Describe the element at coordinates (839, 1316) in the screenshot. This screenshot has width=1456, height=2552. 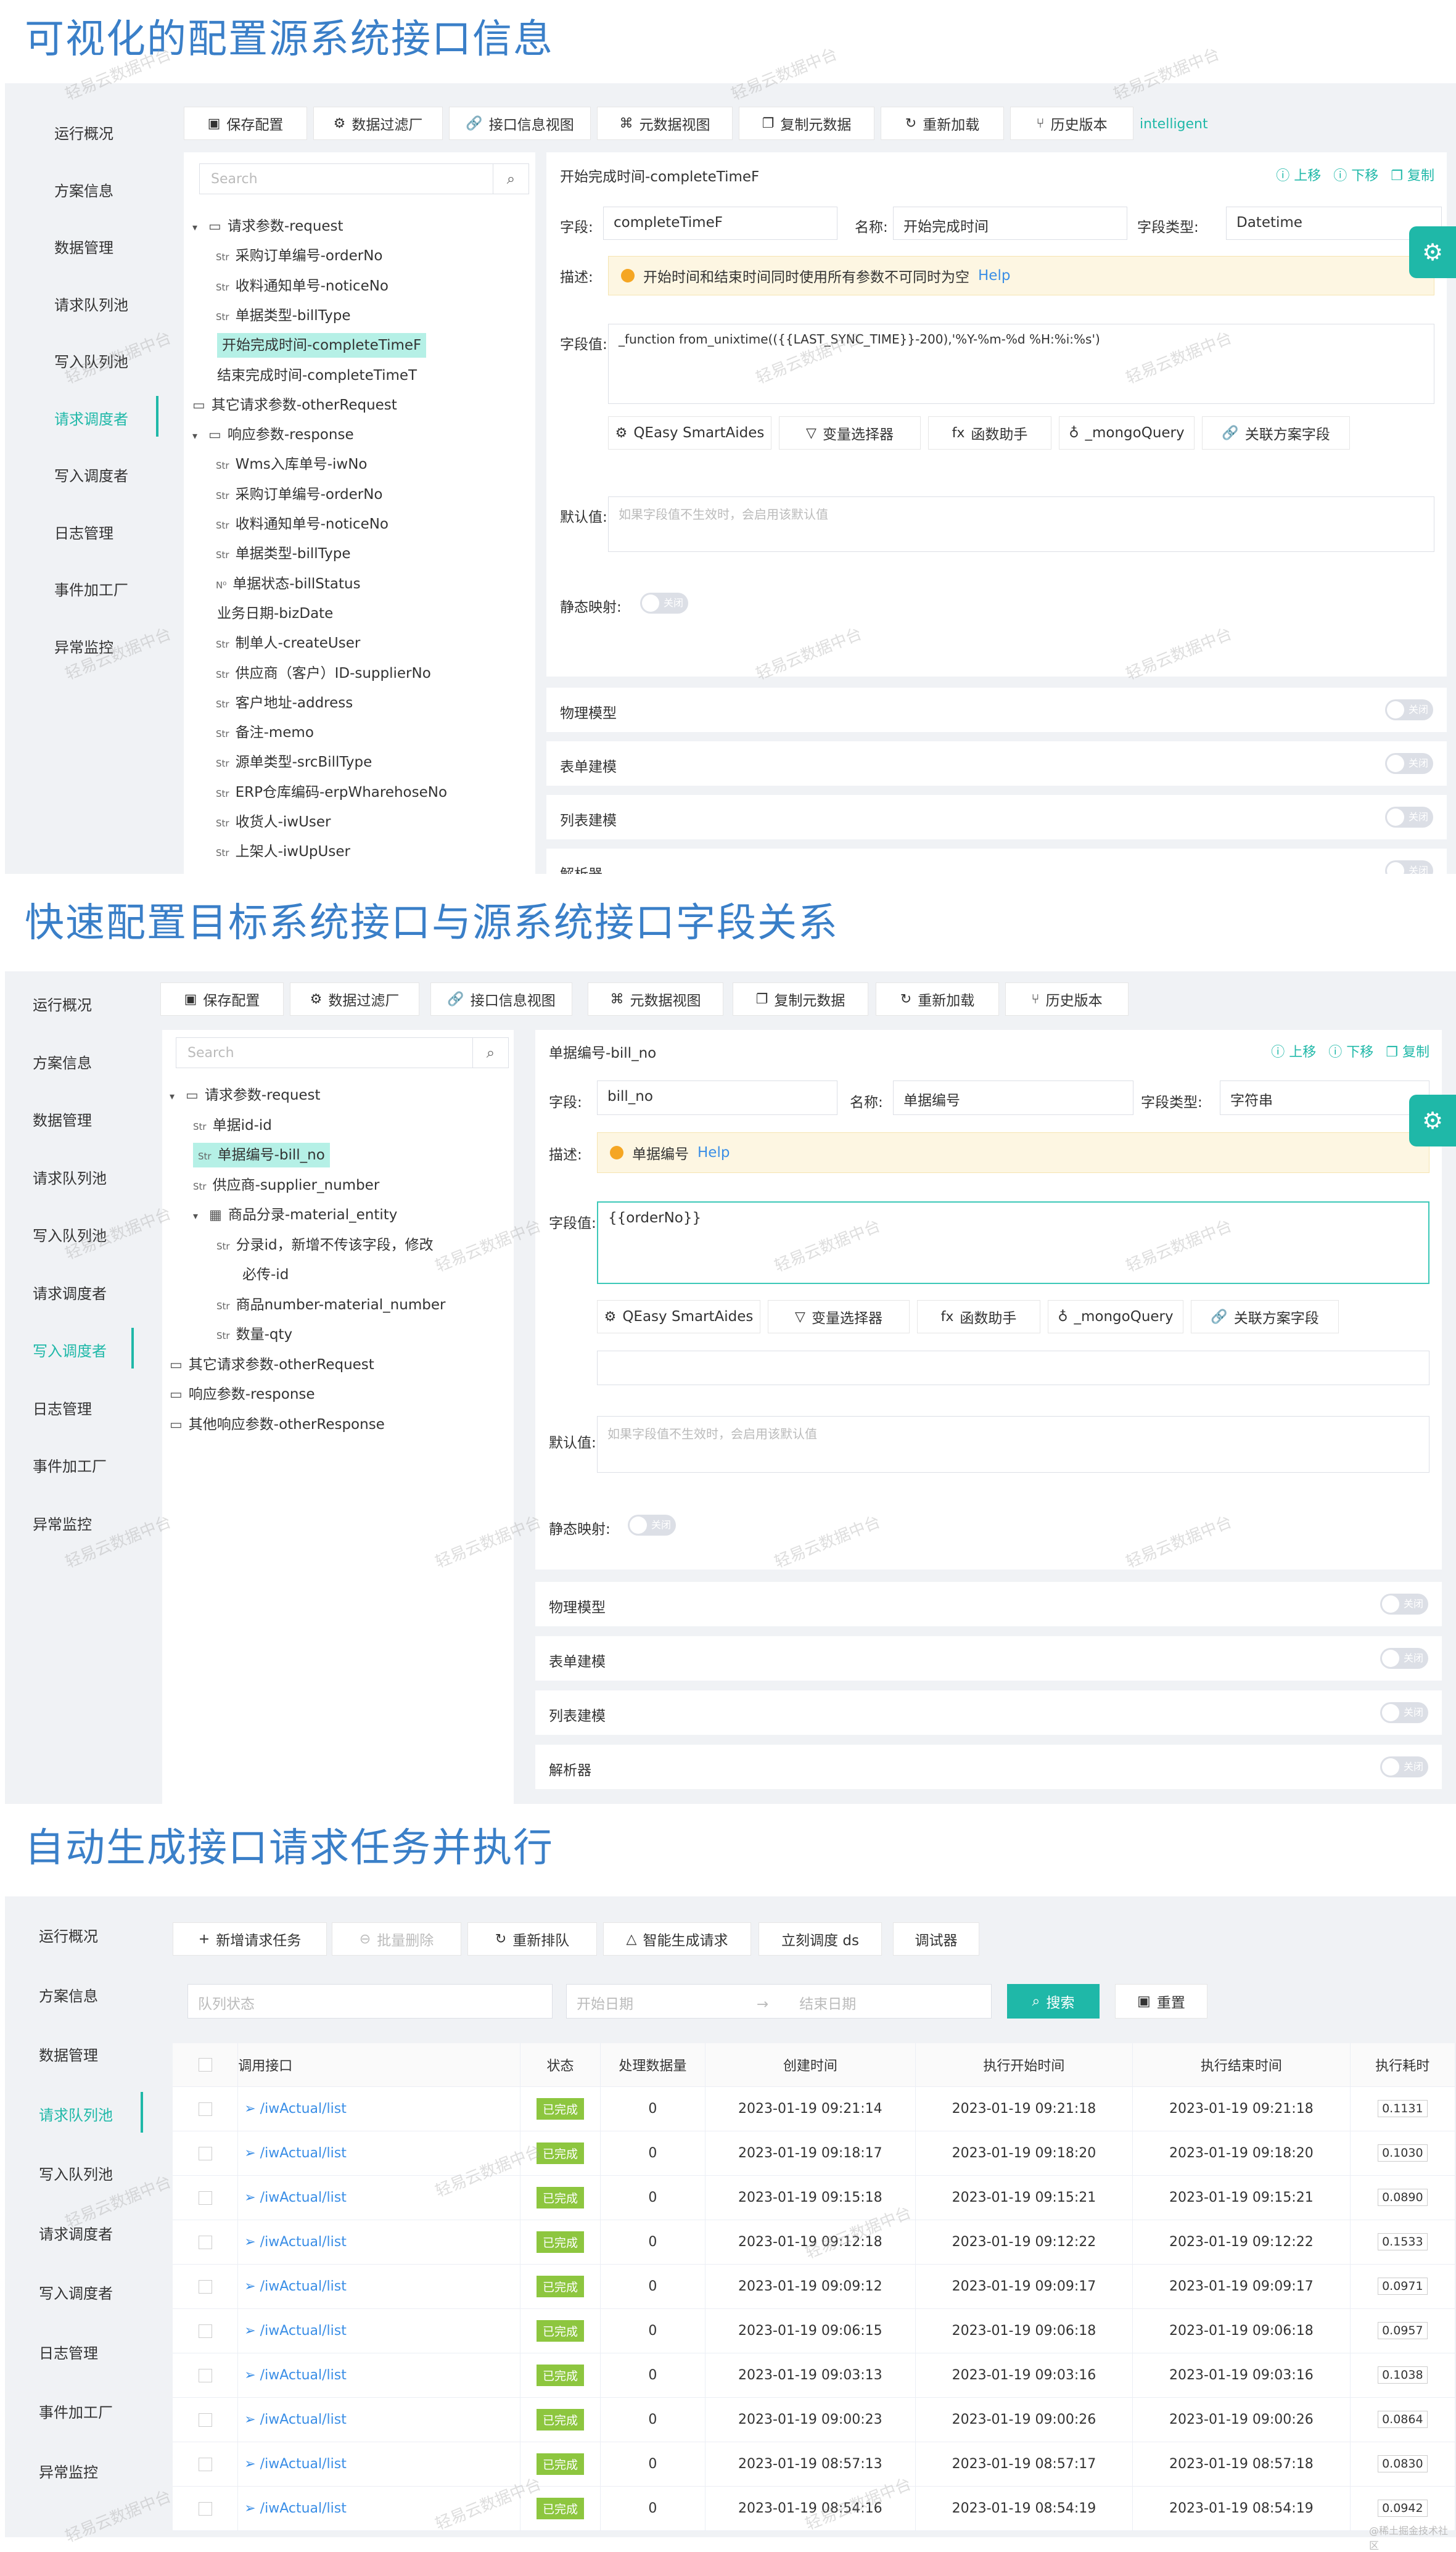
I see `tool-button: ▽ 变量选择器` at that location.